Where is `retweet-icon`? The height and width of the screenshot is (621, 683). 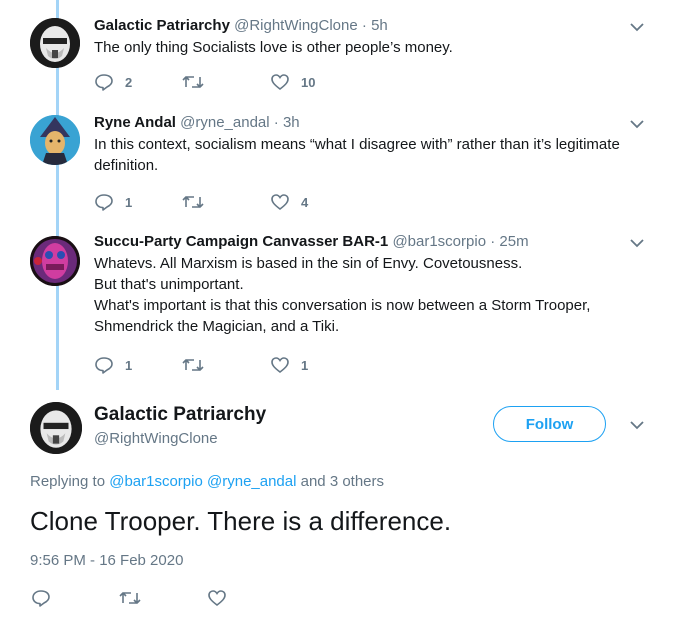
retweet-icon is located at coordinates (130, 598).